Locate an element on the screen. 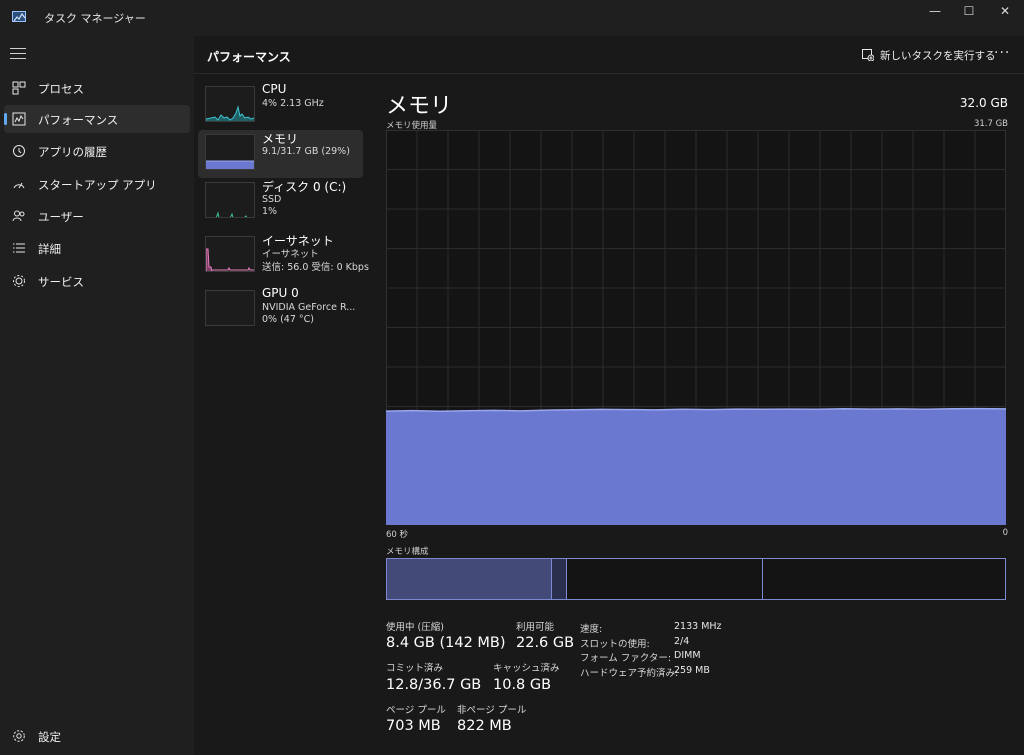  available-label: 利用可能 is located at coordinates (535, 627).